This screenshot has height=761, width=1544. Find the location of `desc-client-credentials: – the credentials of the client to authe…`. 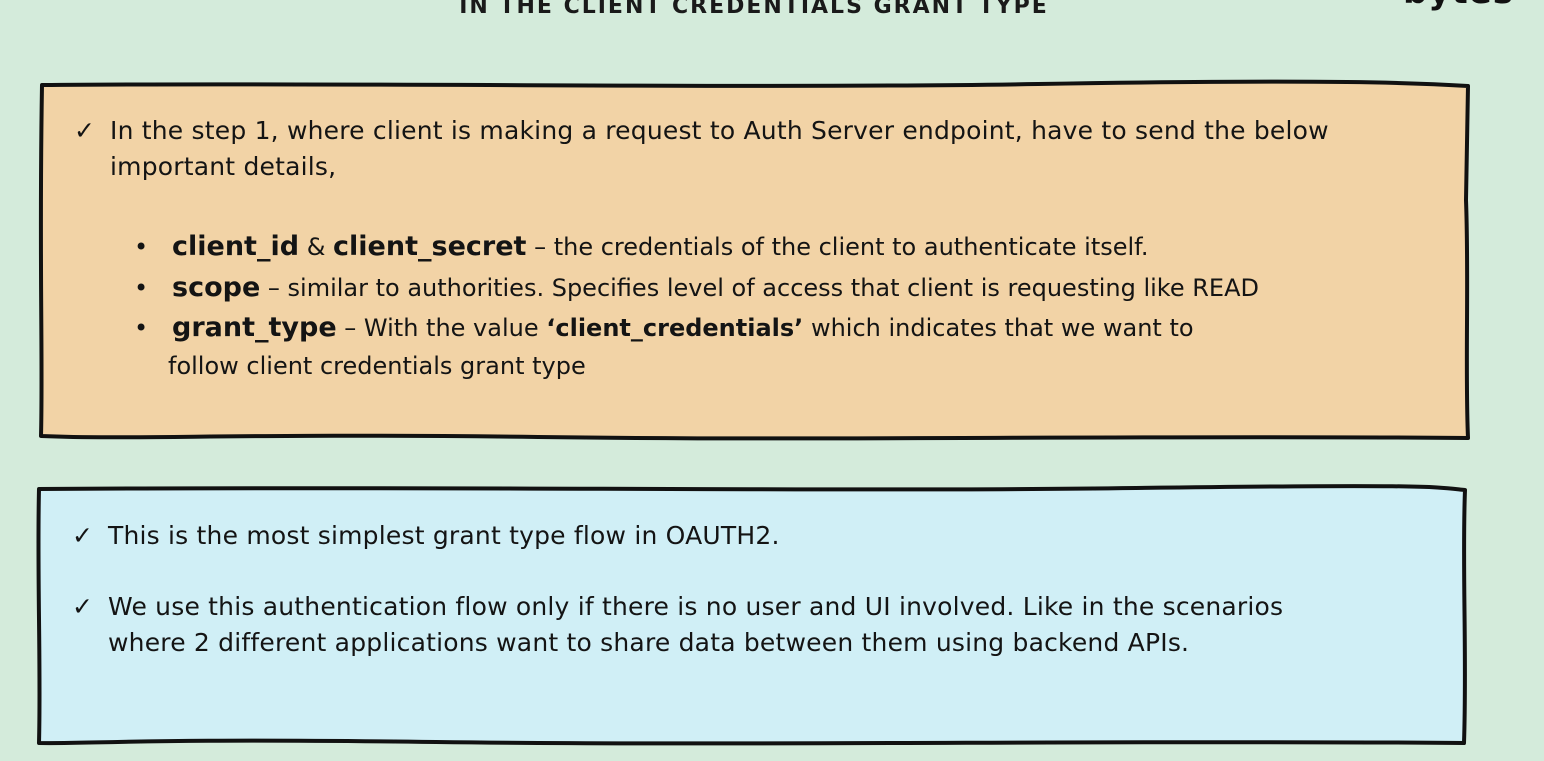

desc-client-credentials: – the credentials of the client to authe… is located at coordinates (841, 247).